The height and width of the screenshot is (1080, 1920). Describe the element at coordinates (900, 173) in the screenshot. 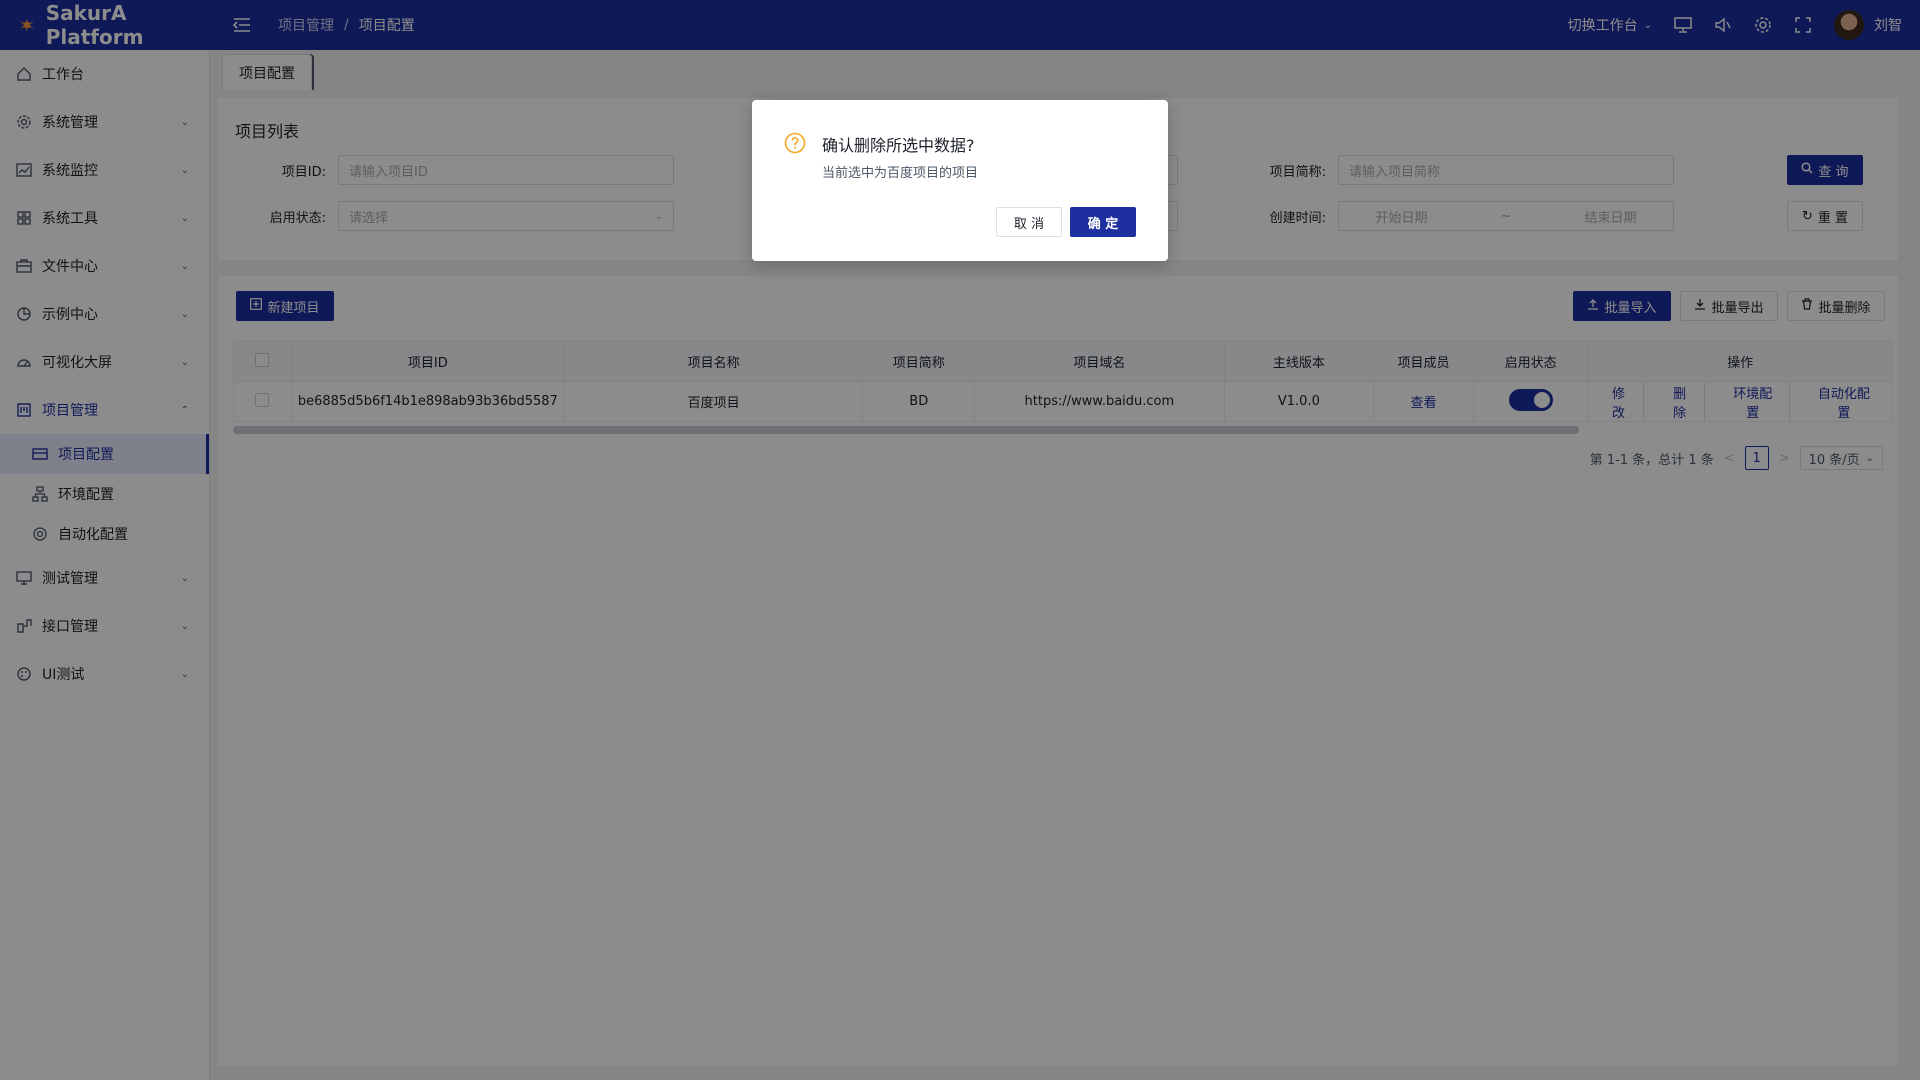

I see `dialog-content: 当前选中为百度项目的项目` at that location.